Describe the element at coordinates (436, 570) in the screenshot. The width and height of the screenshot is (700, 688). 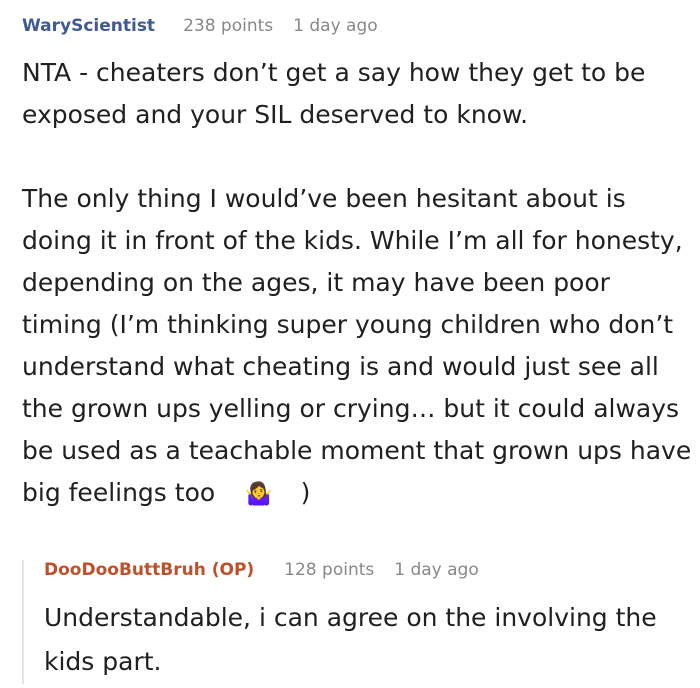
I see `reply-time: 1 day ago` at that location.